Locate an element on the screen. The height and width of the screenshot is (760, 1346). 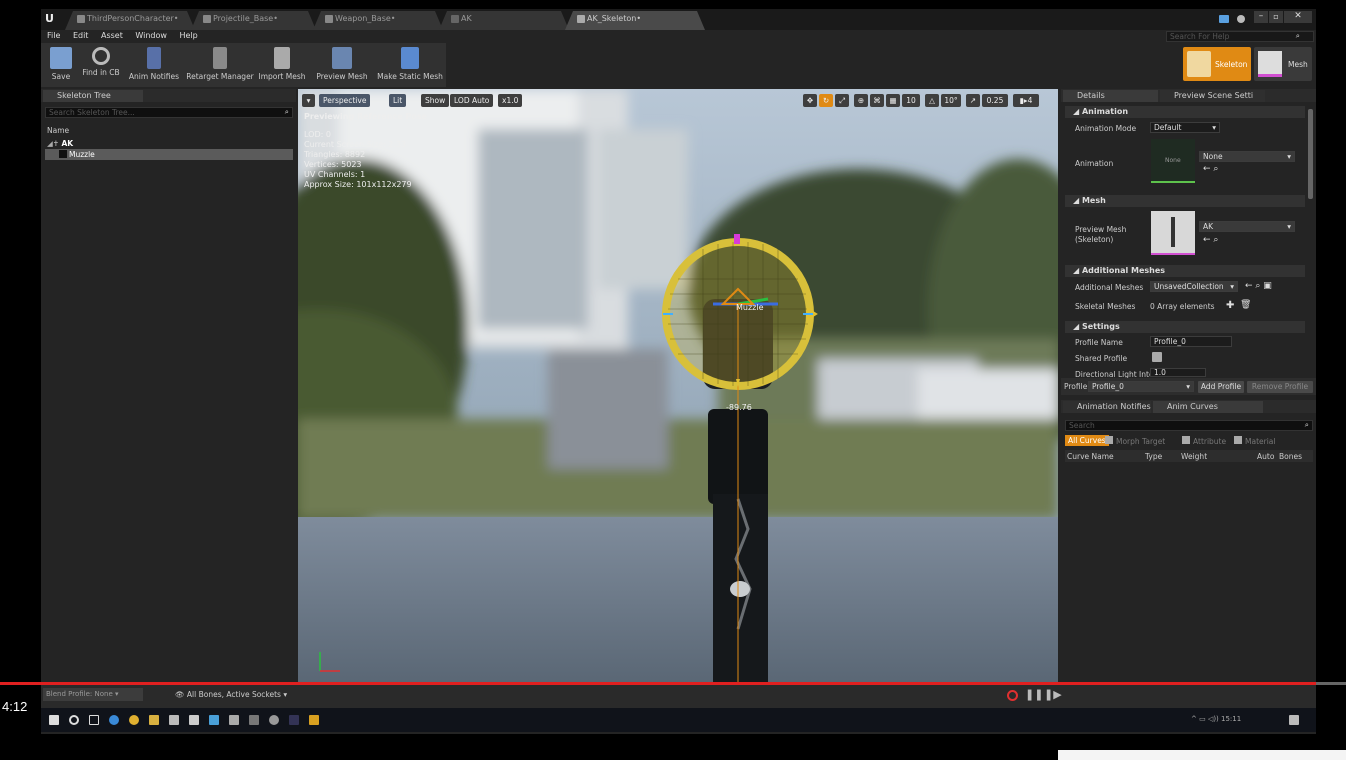
source-control-icon is located at coordinates (1224, 19).